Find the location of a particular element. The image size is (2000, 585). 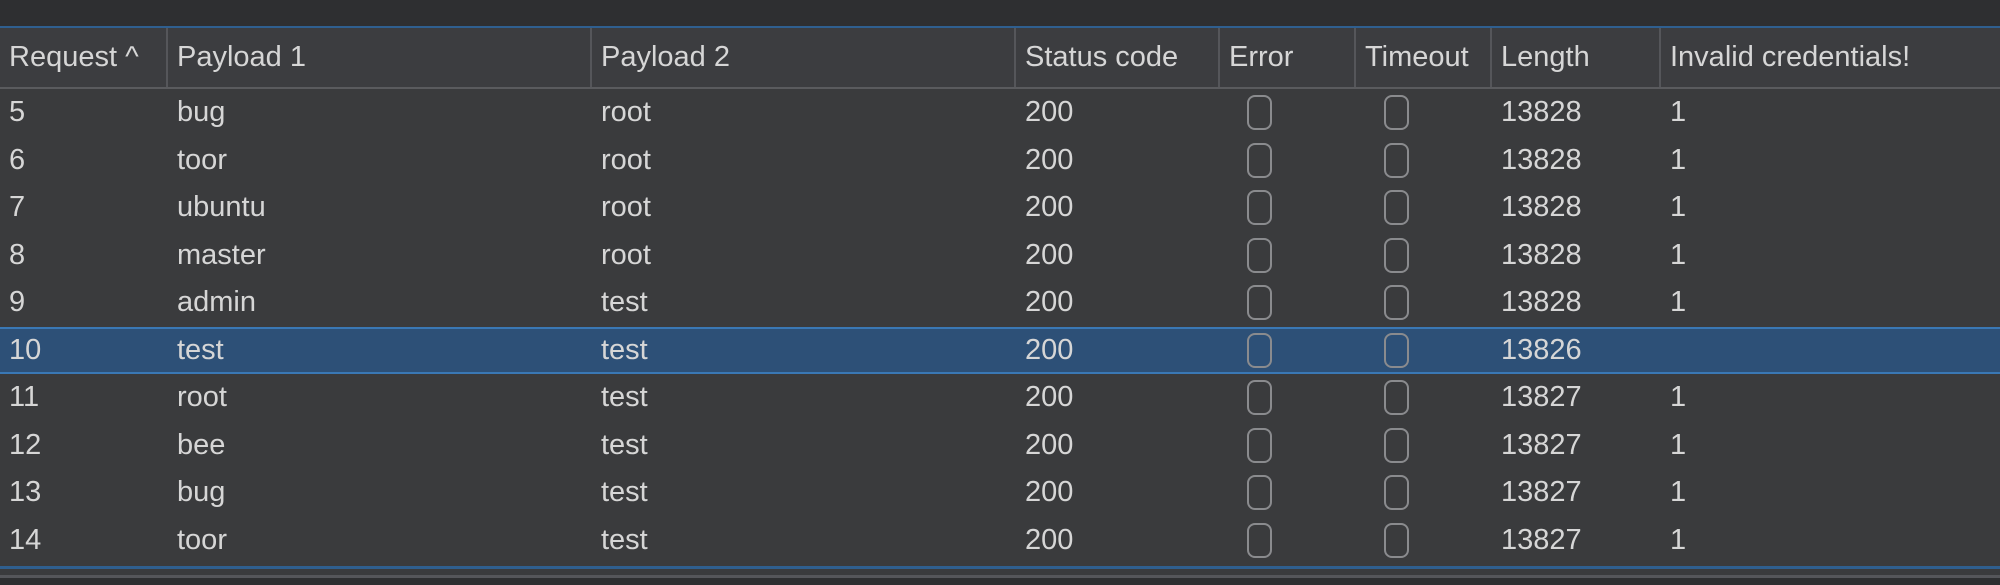

cell-payload1: root is located at coordinates (202, 397).